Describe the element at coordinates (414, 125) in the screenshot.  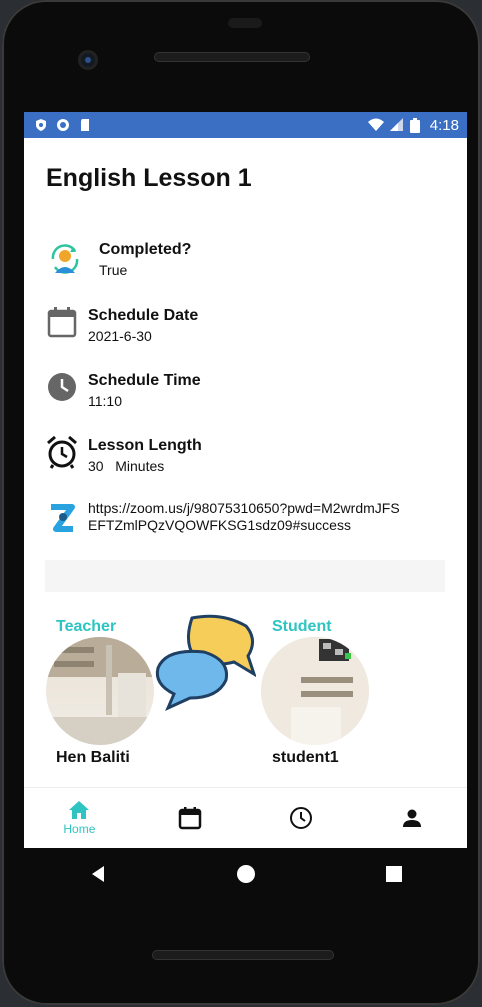
I see `battery-icon` at that location.